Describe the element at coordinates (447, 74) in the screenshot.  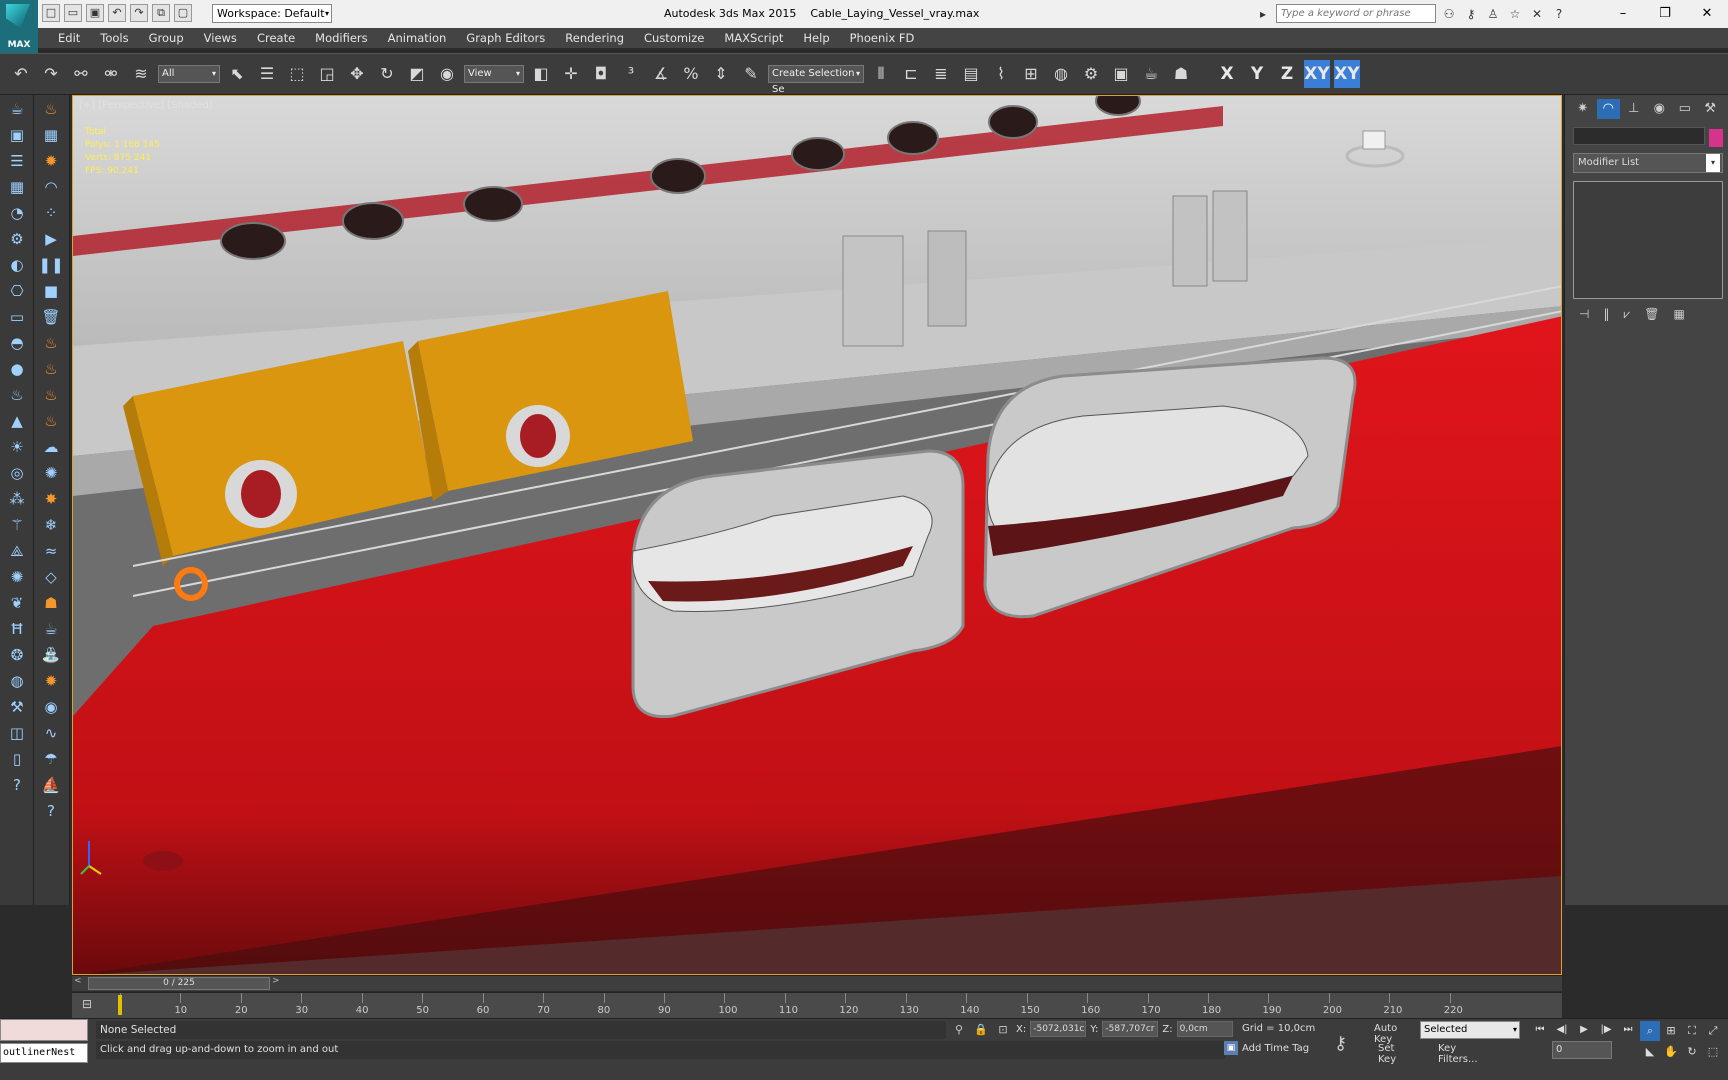
I see `place-icon: ◉` at that location.